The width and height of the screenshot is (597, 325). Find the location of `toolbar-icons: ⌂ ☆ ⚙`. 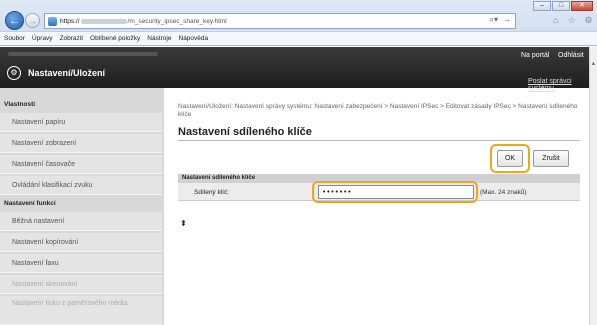

toolbar-icons: ⌂ ☆ ⚙ is located at coordinates (573, 20).